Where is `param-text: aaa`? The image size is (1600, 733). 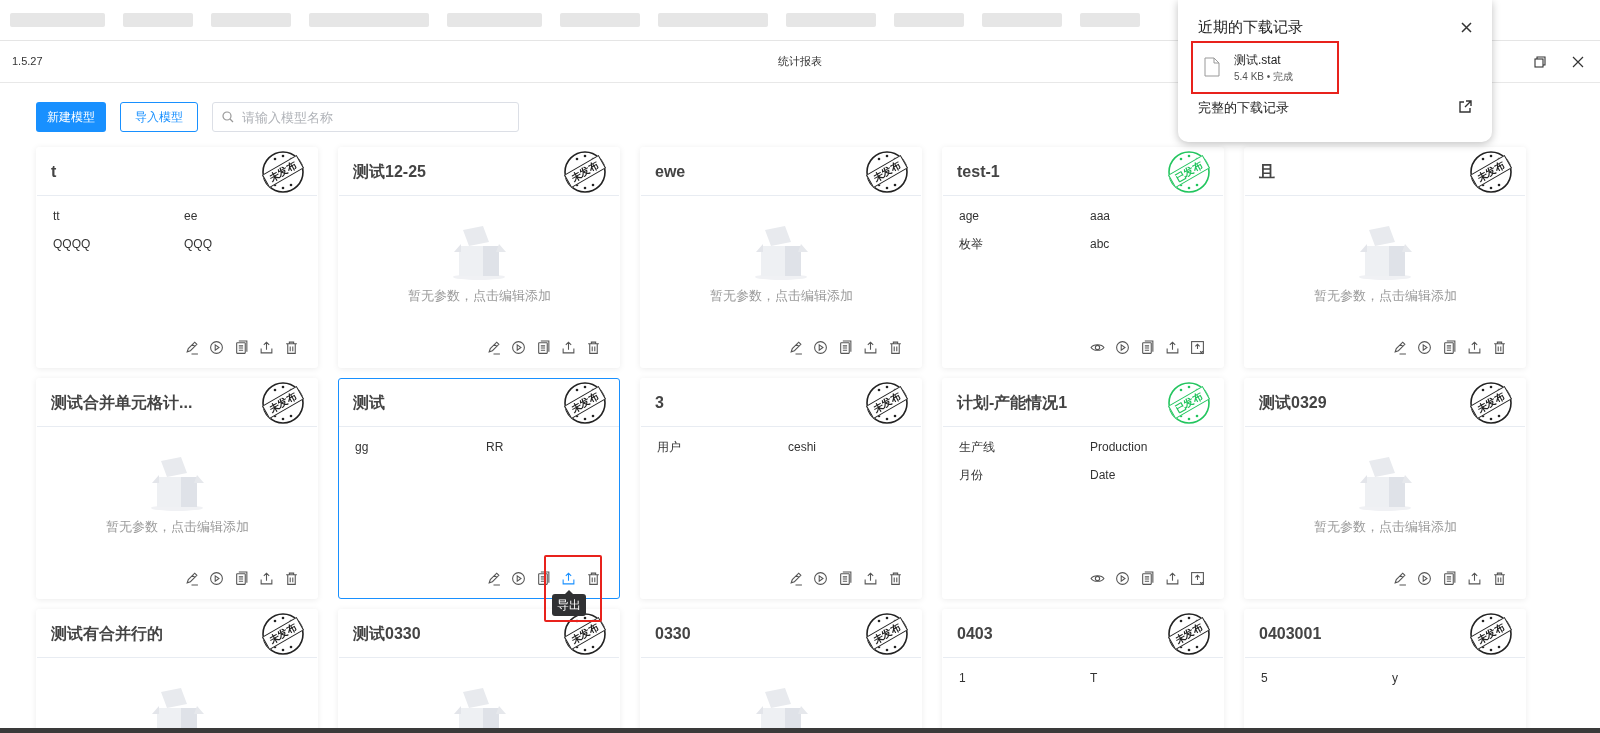
param-text: aaa is located at coordinates (1101, 216).